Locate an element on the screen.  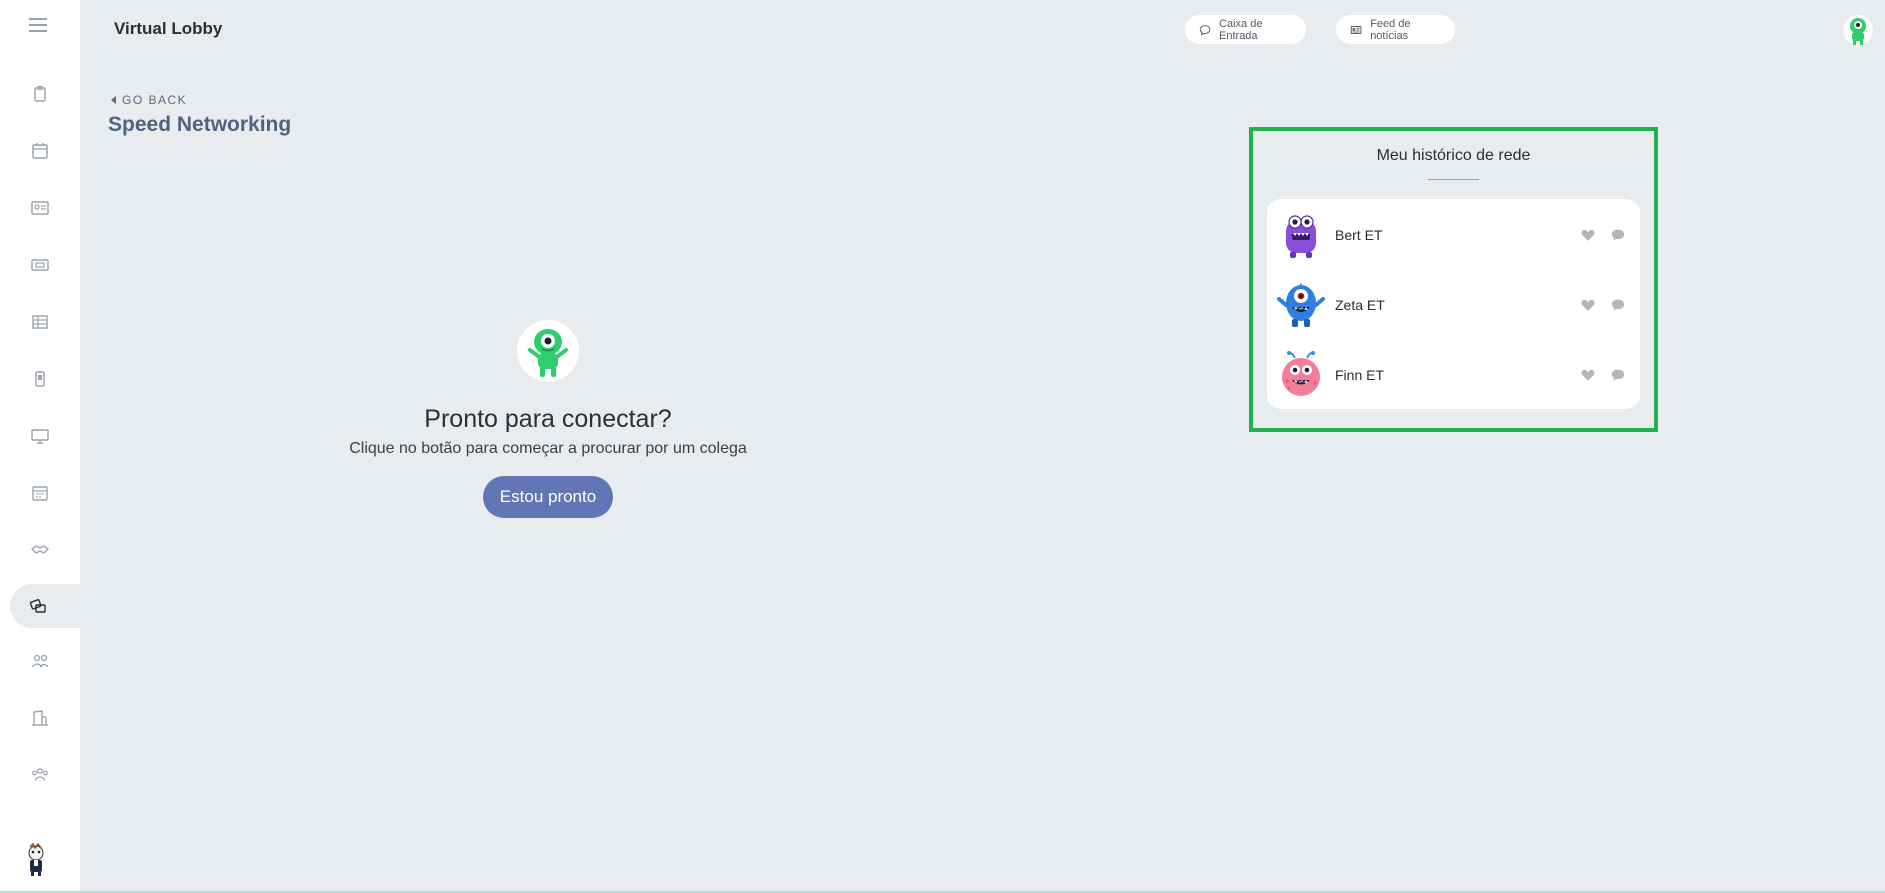
sidebar-item-calendar is located at coordinates (40, 151).